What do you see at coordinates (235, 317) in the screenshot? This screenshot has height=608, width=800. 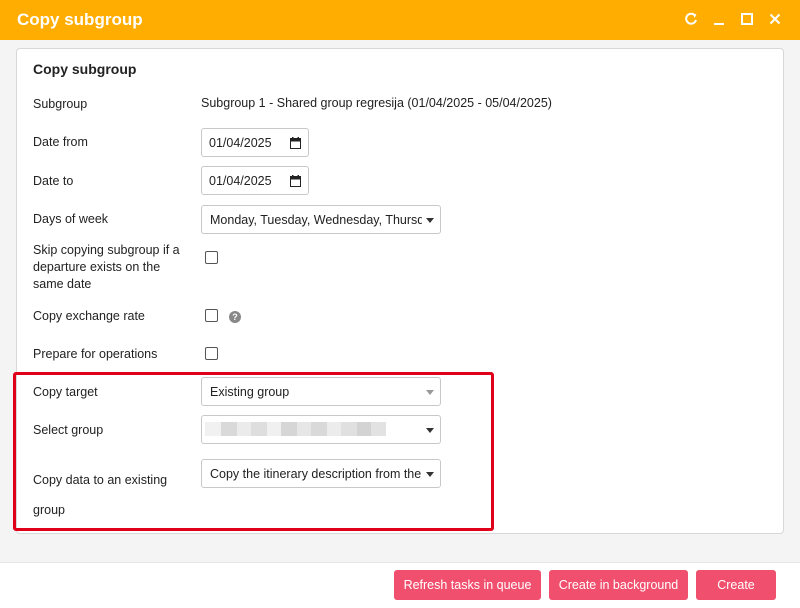 I see `question-circle-icon: ?` at bounding box center [235, 317].